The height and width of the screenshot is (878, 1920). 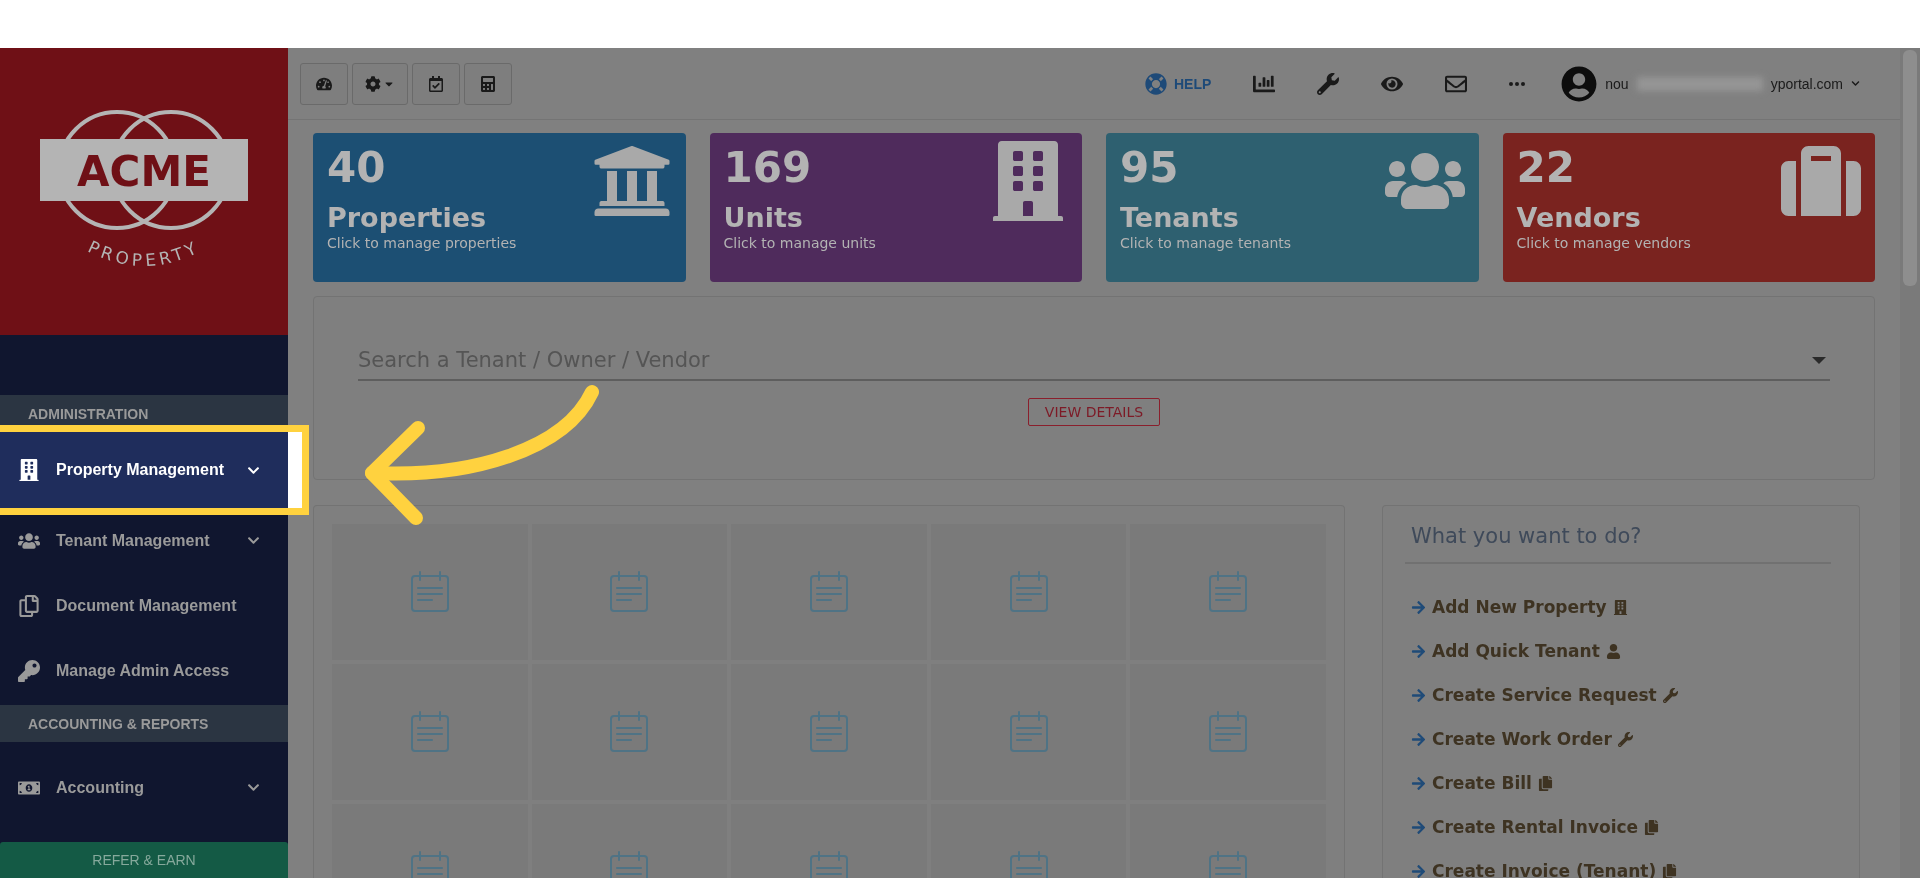 I want to click on stat-value: 22, so click(x=1546, y=168).